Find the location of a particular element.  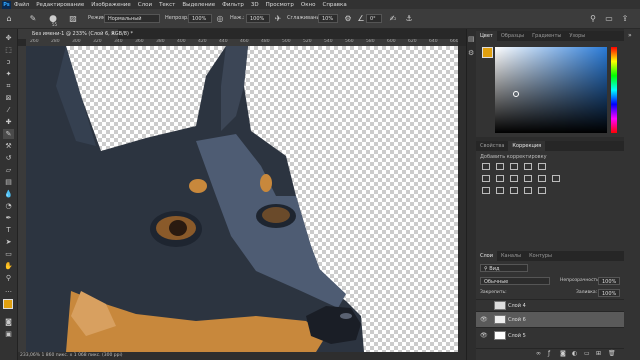

opacity-input: 100% is located at coordinates (200, 18).